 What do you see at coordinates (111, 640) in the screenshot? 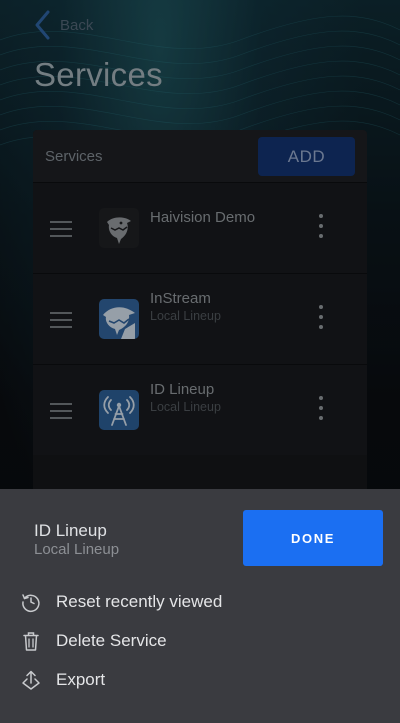
I see `delete-service-label: Delete Service` at bounding box center [111, 640].